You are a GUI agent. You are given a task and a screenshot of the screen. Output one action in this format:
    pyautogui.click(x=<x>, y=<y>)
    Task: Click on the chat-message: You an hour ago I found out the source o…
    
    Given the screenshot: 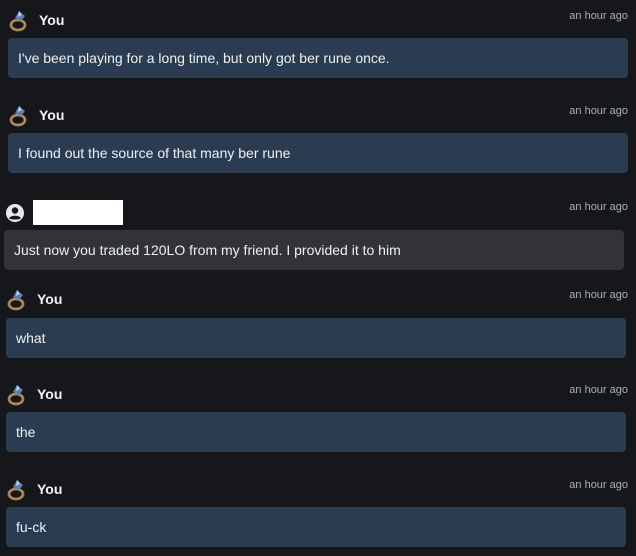 What is the action you would take?
    pyautogui.click(x=318, y=137)
    